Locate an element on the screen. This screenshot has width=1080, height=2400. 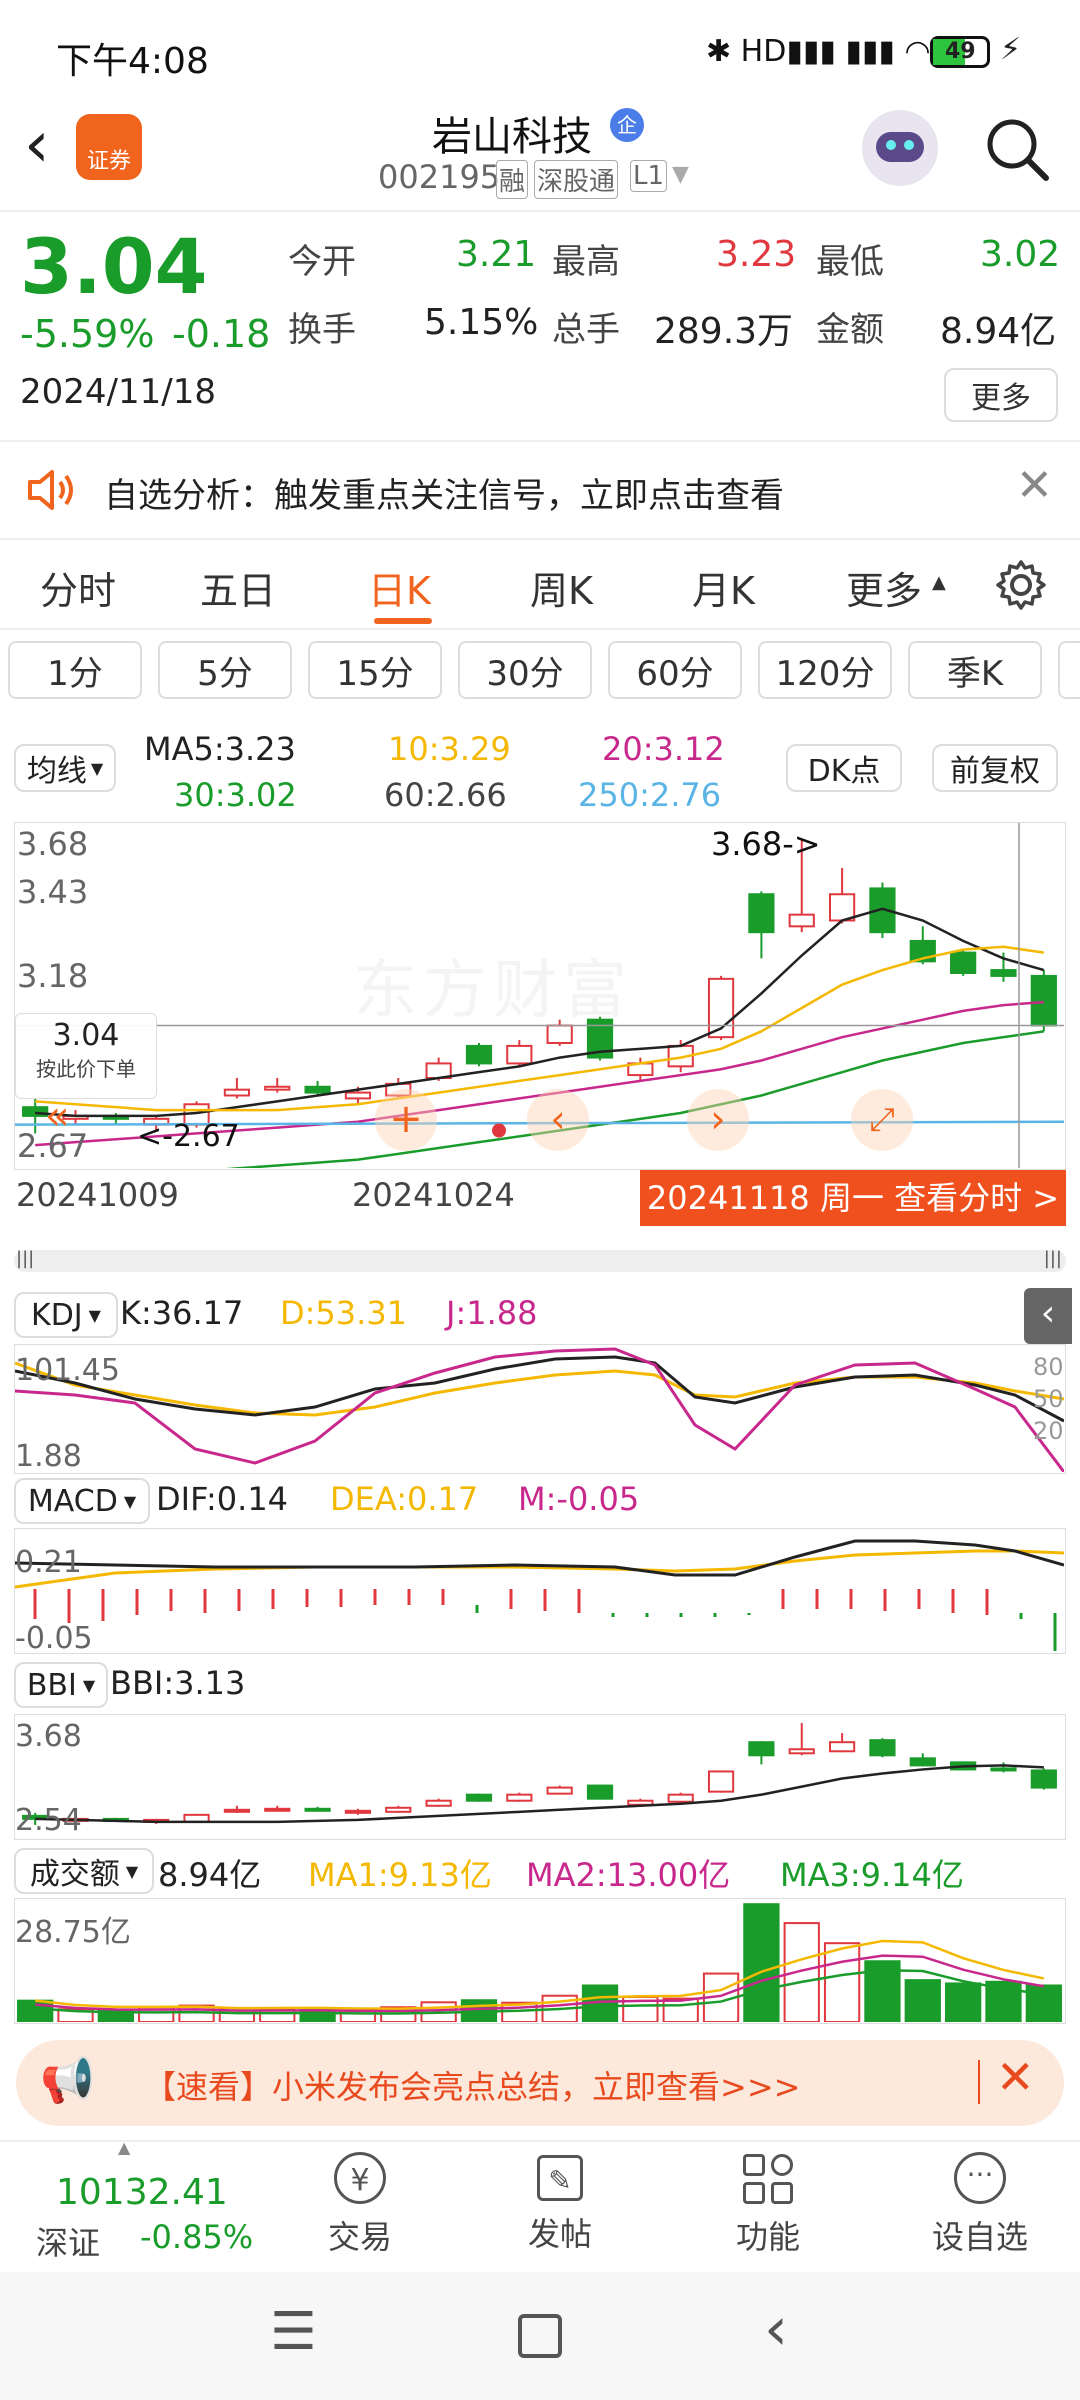
dropdown-icon: ▼ is located at coordinates (680, 174).